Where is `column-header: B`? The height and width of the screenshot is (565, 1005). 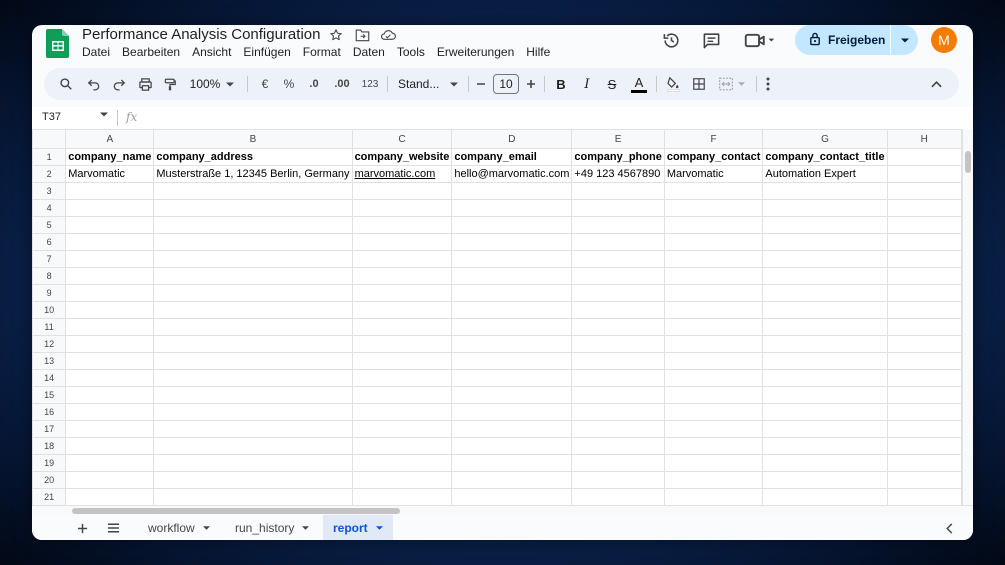 column-header: B is located at coordinates (253, 139).